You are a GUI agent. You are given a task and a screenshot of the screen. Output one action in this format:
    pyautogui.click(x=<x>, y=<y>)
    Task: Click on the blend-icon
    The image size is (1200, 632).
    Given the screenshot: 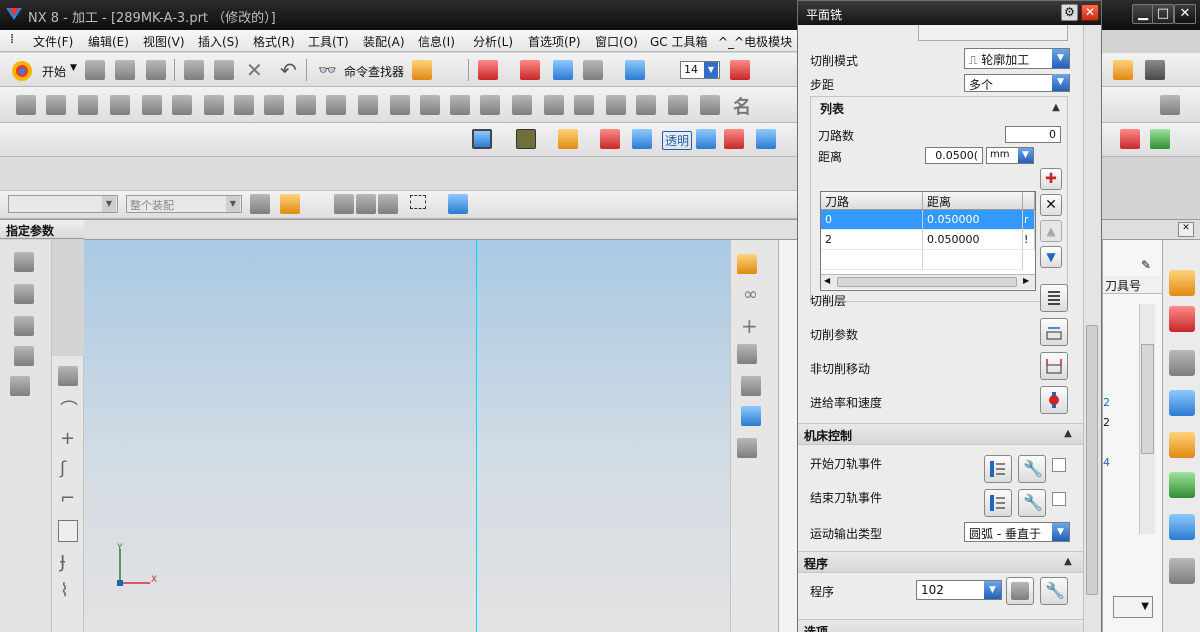 What is the action you would take?
    pyautogui.click(x=400, y=105)
    